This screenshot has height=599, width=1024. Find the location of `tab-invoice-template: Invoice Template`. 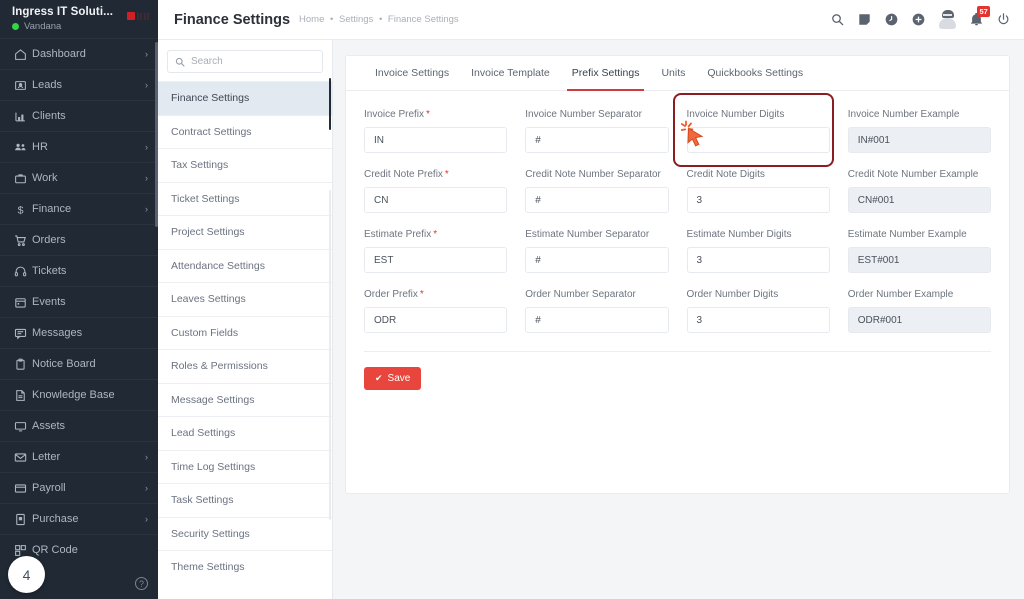

tab-invoice-template: Invoice Template is located at coordinates (510, 73).